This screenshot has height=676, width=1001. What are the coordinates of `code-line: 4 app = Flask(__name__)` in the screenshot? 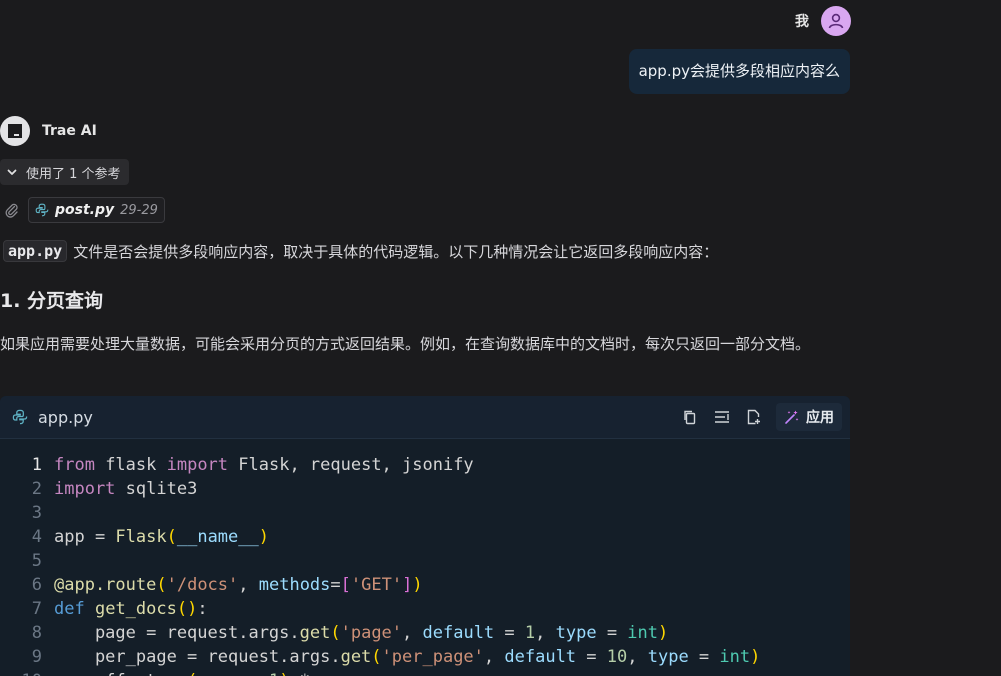 It's located at (425, 537).